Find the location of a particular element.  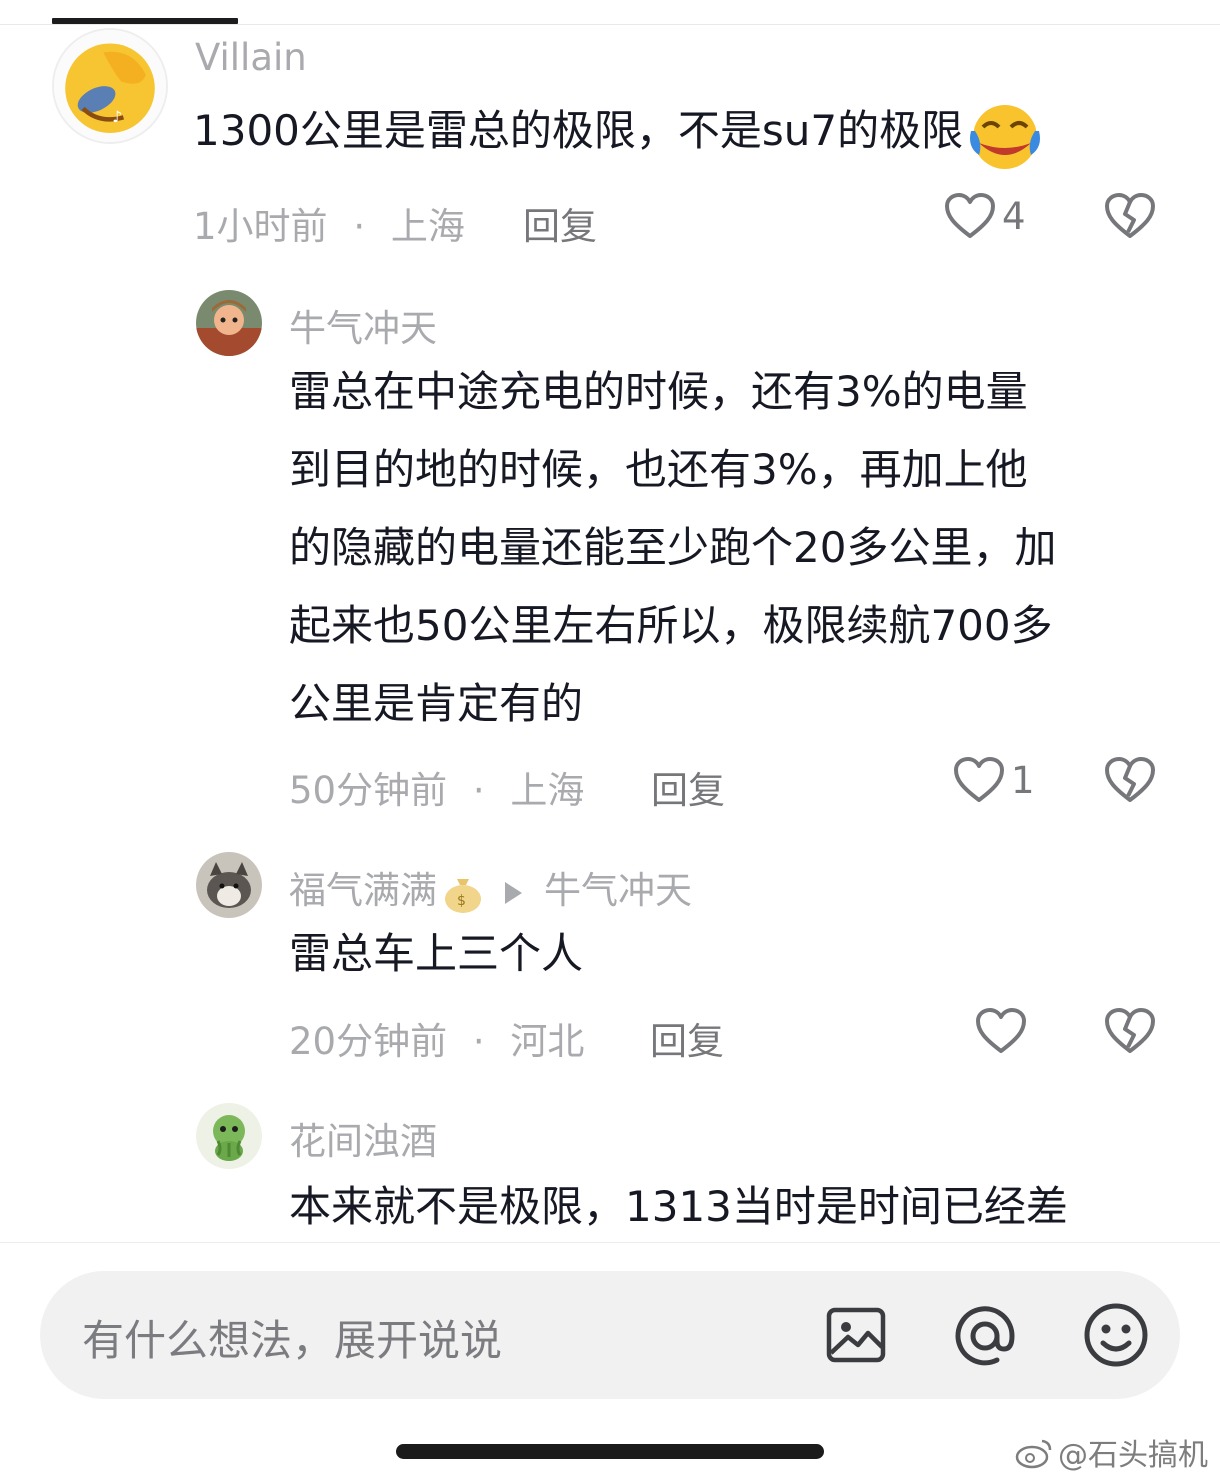

watermark: @石头搞机 is located at coordinates (1111, 1453).